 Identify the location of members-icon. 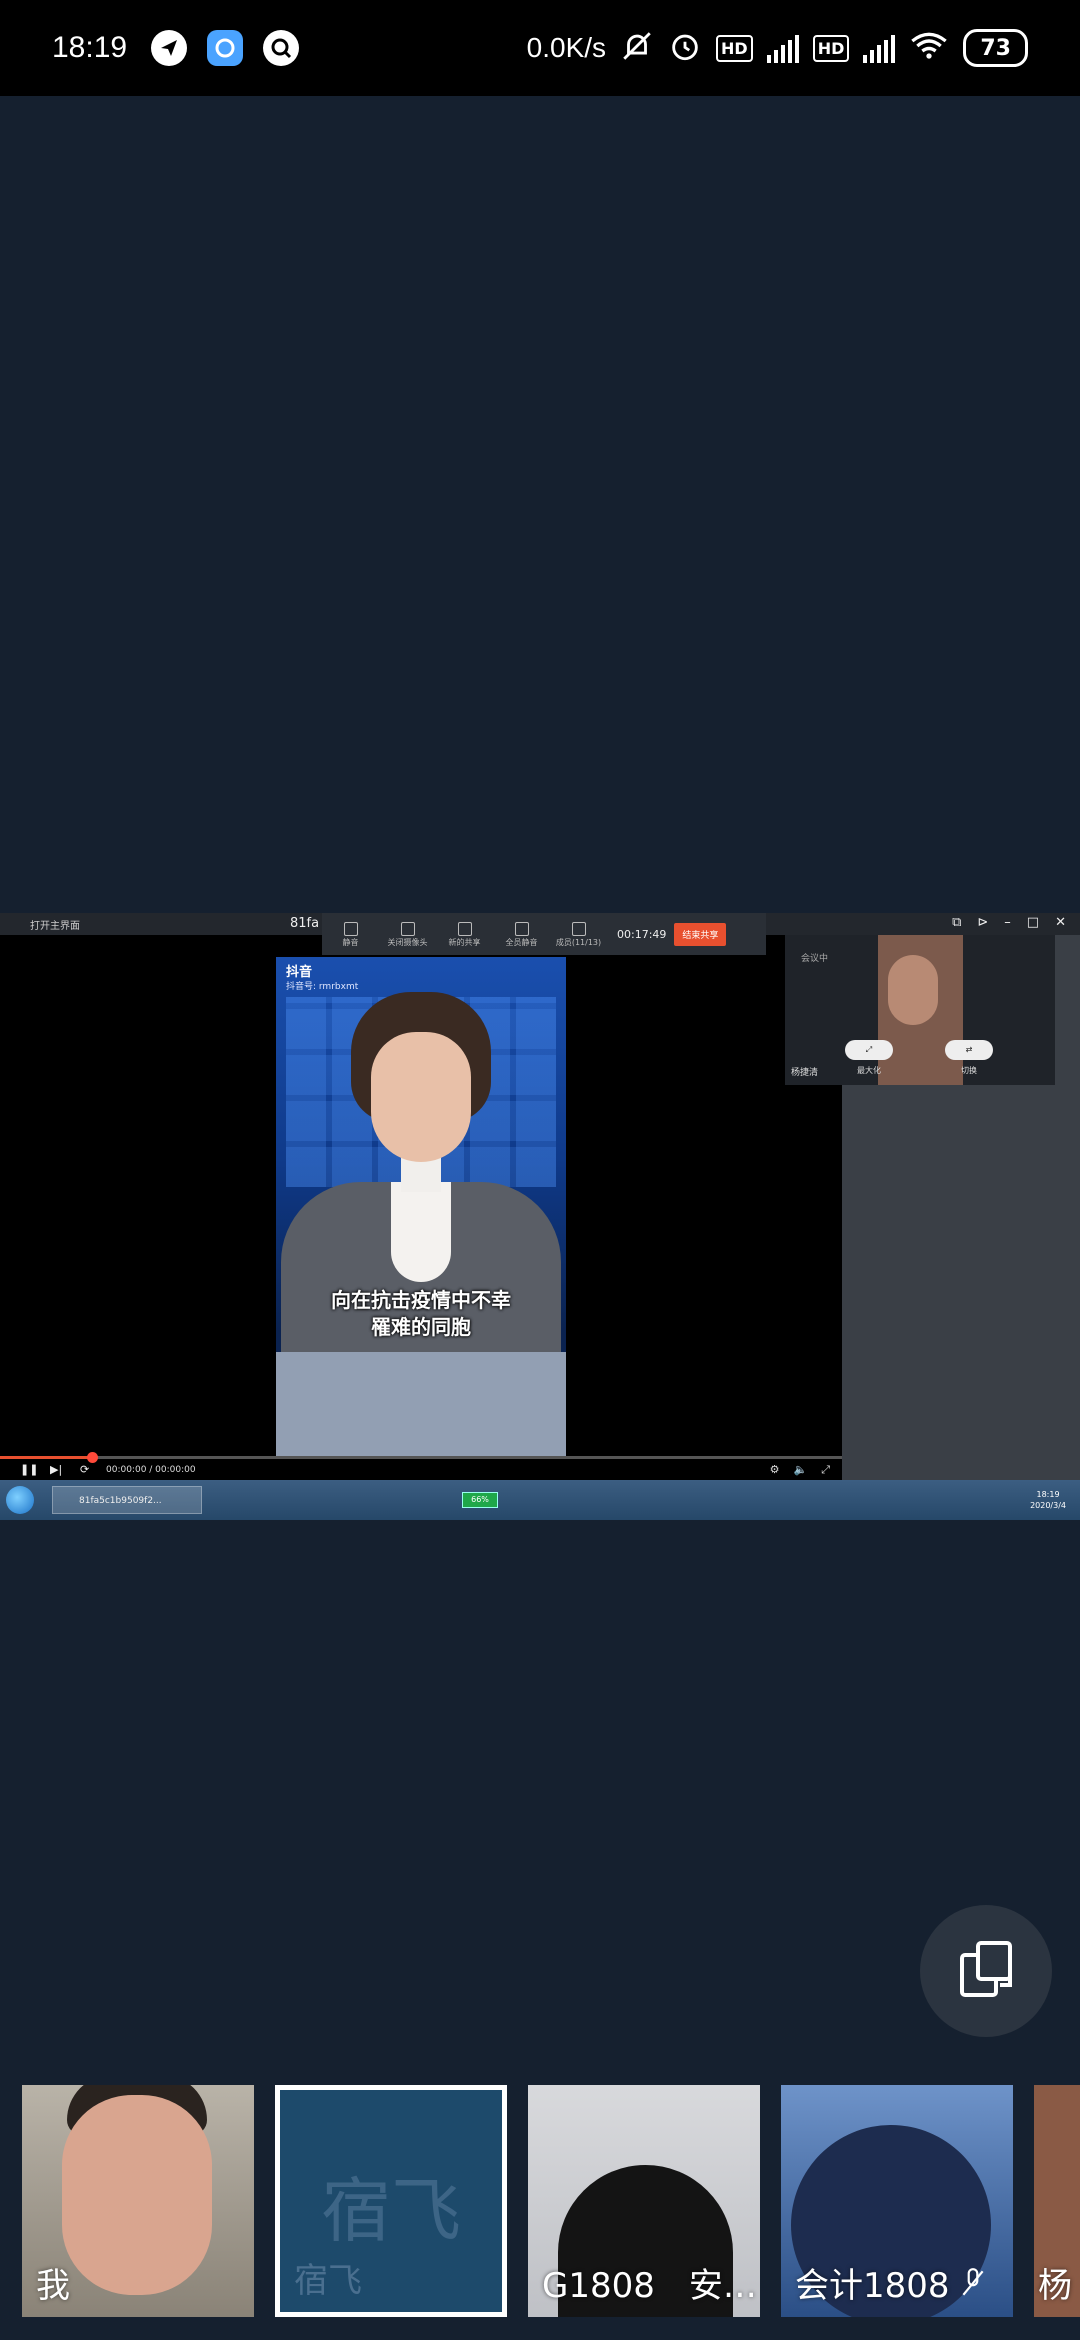
(578, 929).